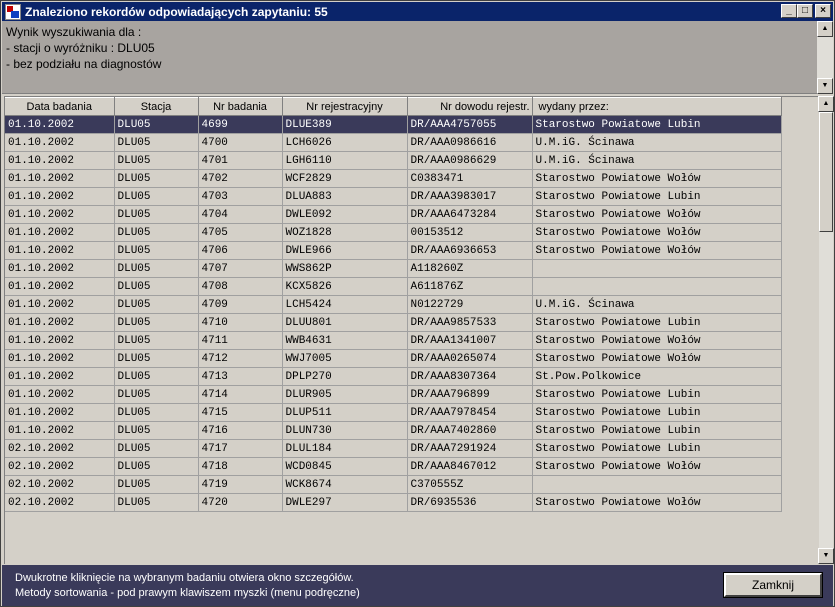 The height and width of the screenshot is (607, 835). I want to click on cell-test-number: 4719, so click(240, 484).